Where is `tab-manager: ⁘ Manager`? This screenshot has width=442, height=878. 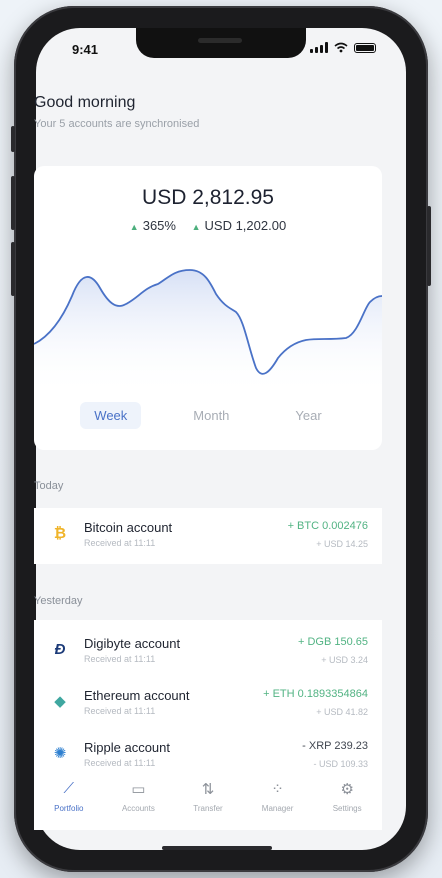
tab-manager: ⁘ Manager is located at coordinates (278, 800).